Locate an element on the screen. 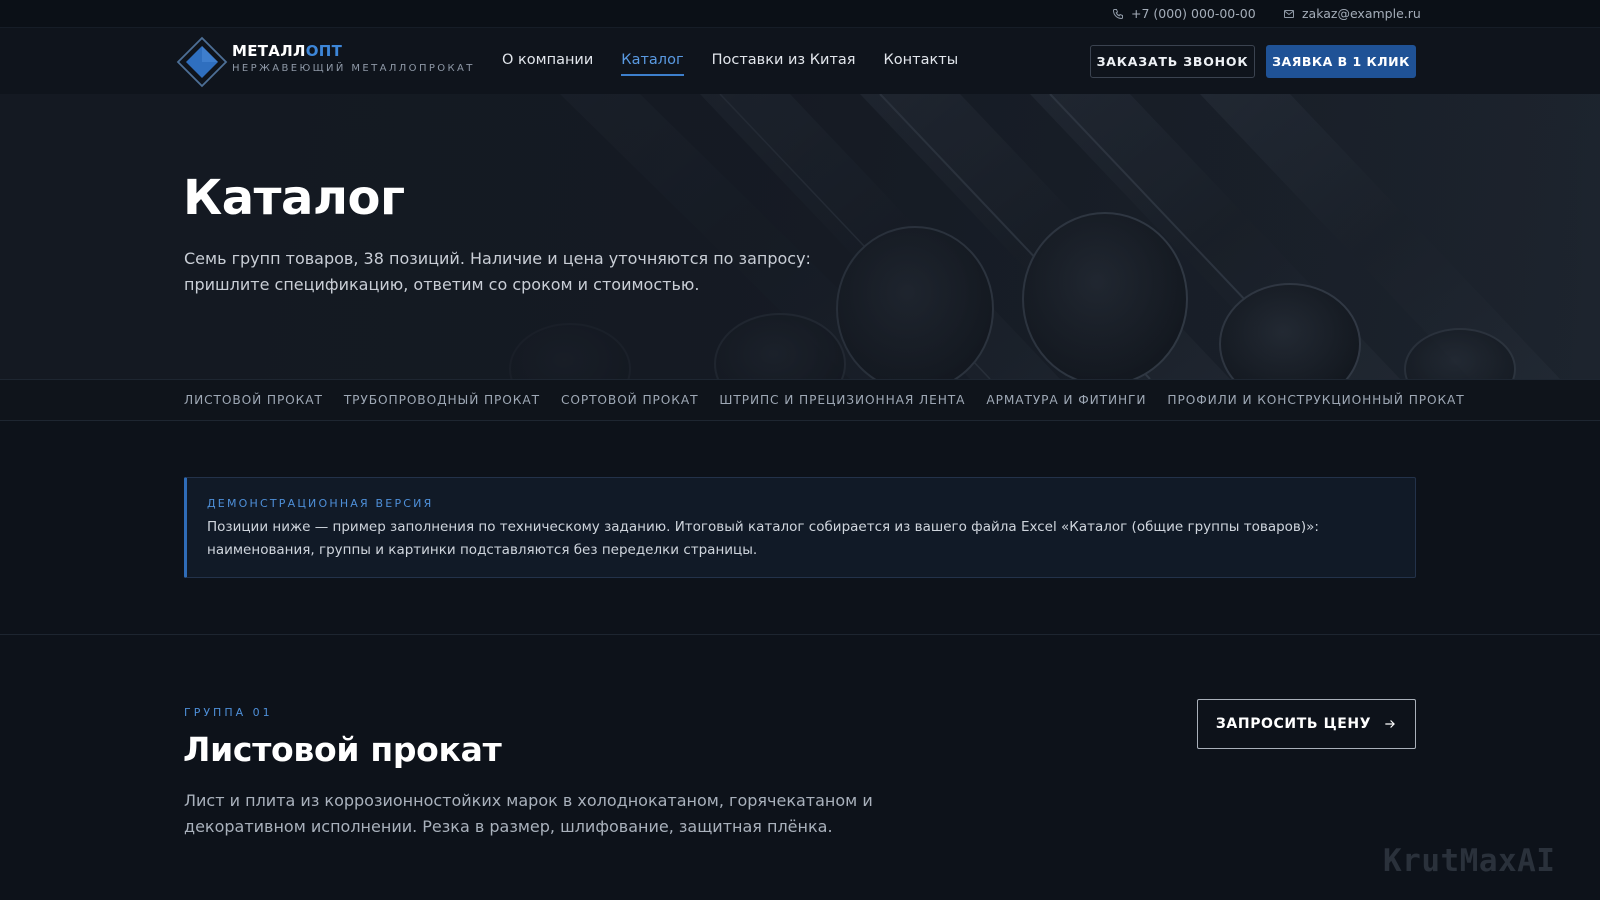 The width and height of the screenshot is (1600, 900). email-address: zakaz@example.ru is located at coordinates (1361, 13).